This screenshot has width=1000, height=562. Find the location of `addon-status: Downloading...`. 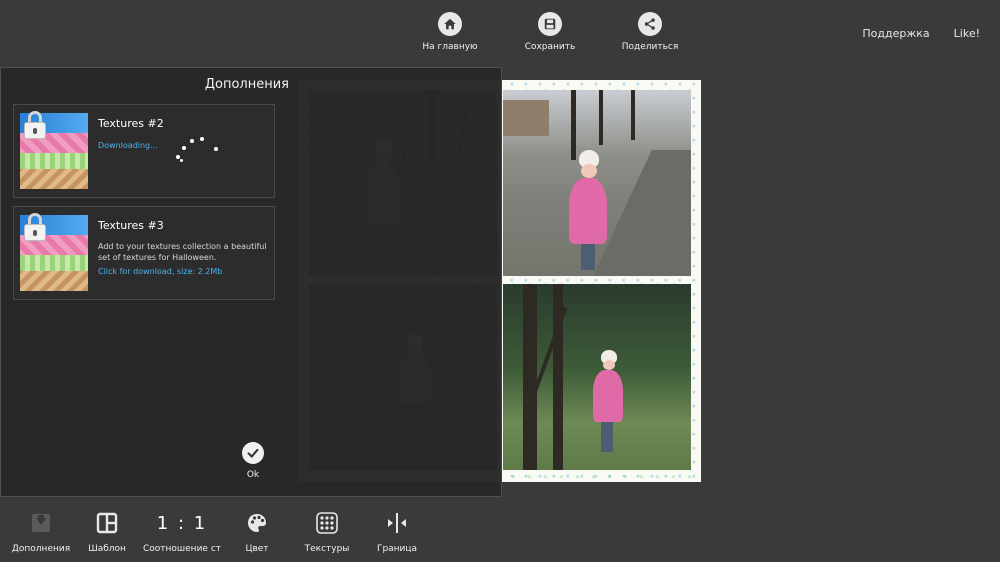

addon-status: Downloading... is located at coordinates (128, 145).